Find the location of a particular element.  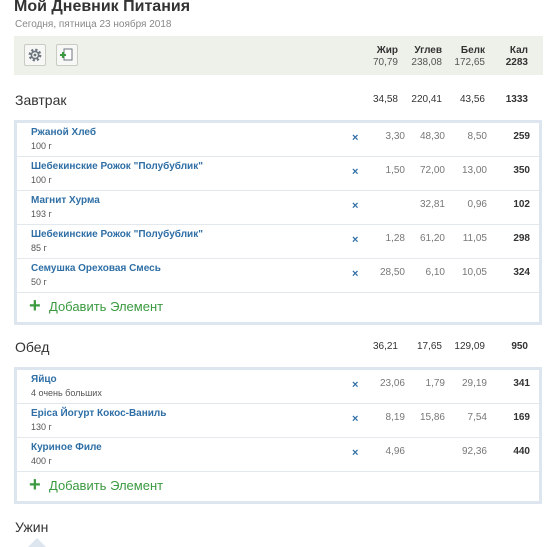

meal-title-dinner: Ужин is located at coordinates (32, 527).